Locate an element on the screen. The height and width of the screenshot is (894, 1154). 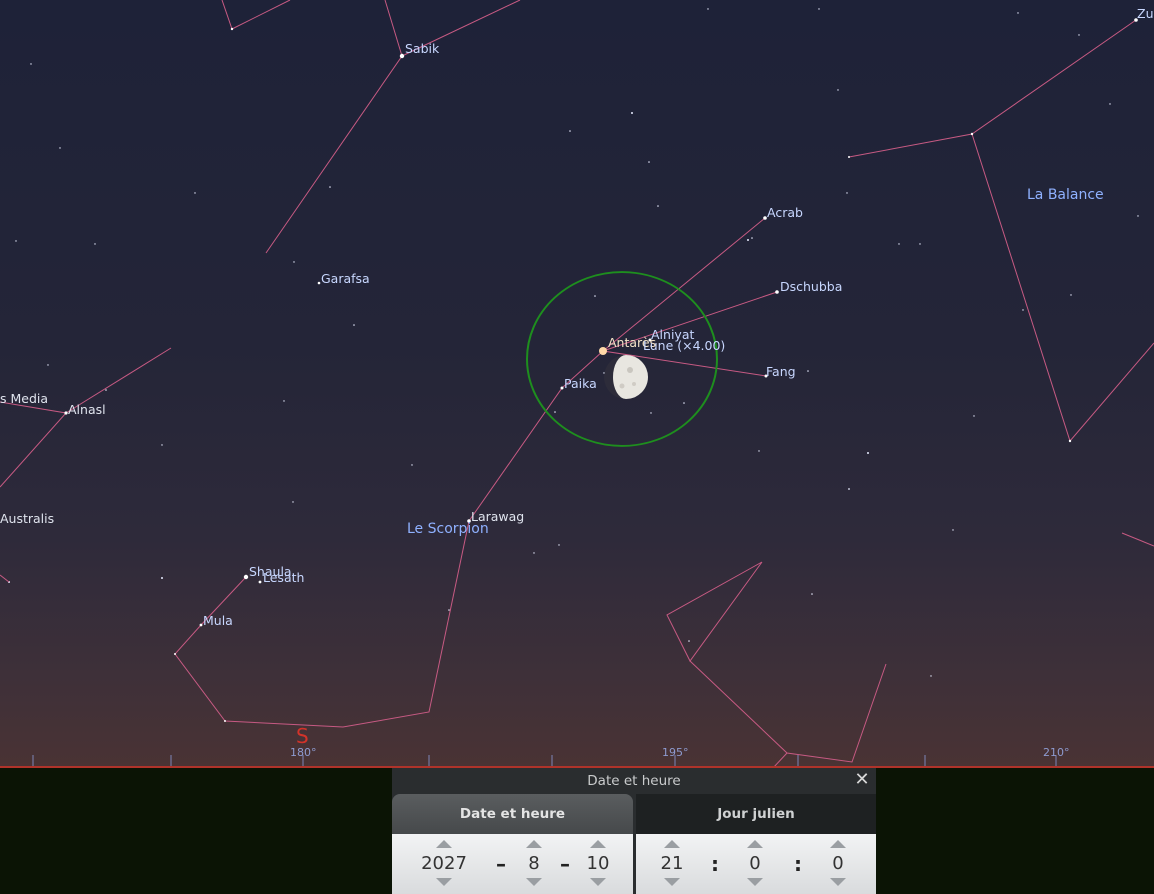
date-panel: 2027 – 8 – 10 is located at coordinates (512, 864).